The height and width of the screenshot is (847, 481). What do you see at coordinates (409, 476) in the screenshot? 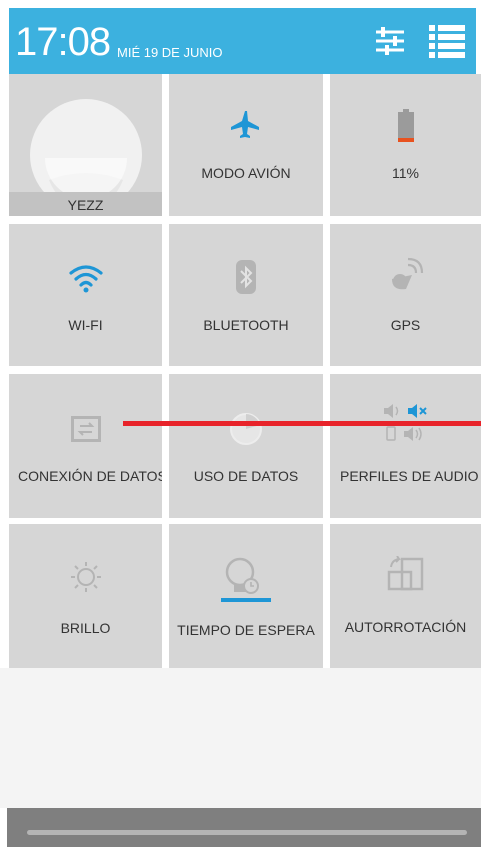
I see `tile-audio-profiles-label: PERFILES DE AUDIO` at bounding box center [409, 476].